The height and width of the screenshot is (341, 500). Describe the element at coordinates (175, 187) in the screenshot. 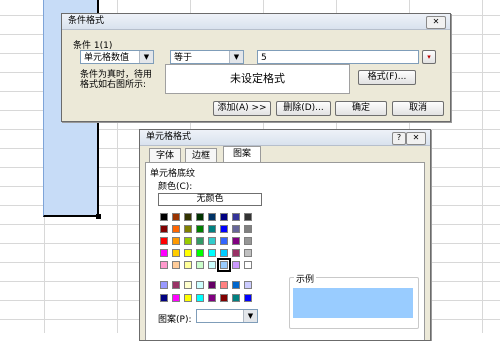

I see `color-label: 颜色(C):` at that location.